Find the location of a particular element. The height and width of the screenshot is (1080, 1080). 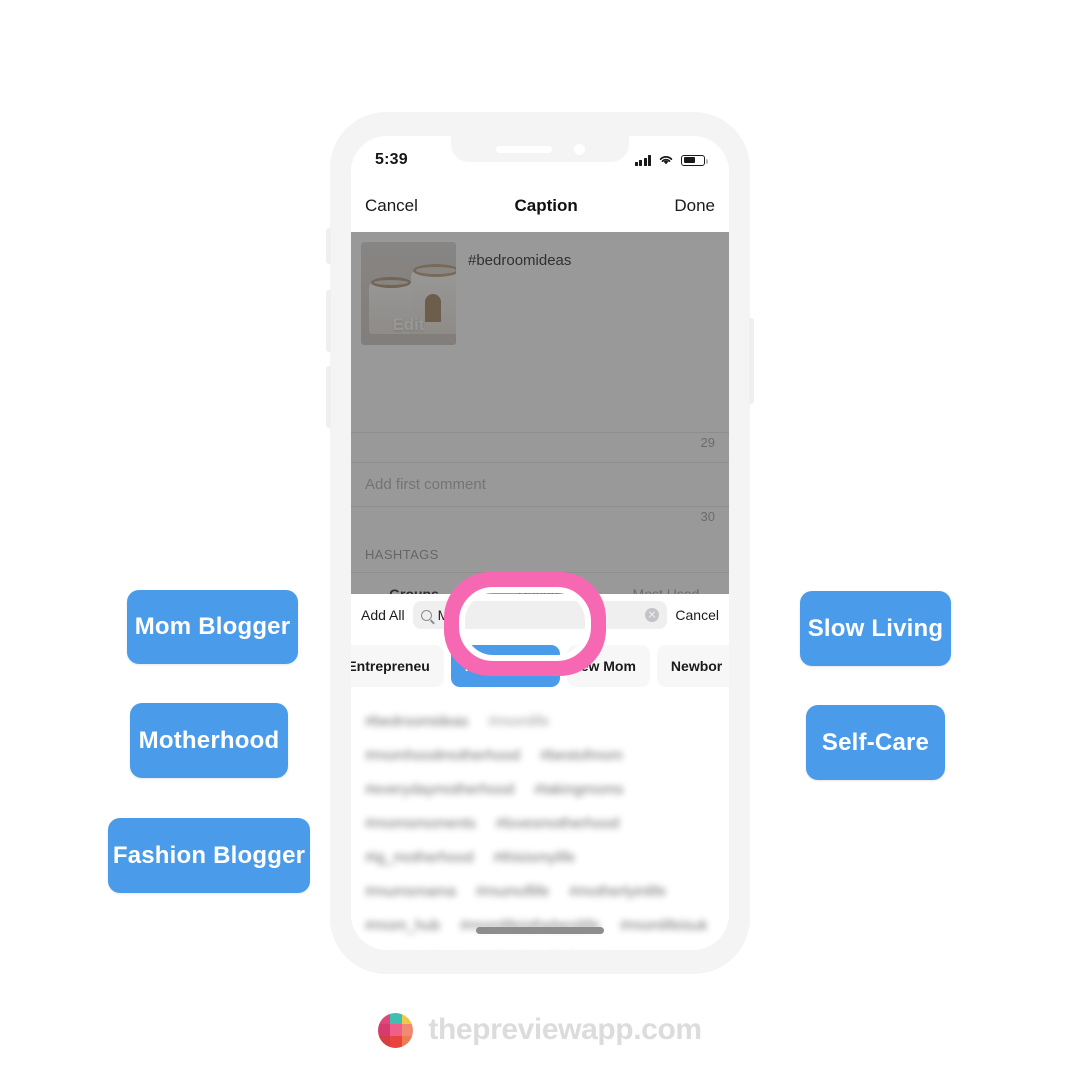

edit-thumbnail-label: Edit is located at coordinates (408, 325).